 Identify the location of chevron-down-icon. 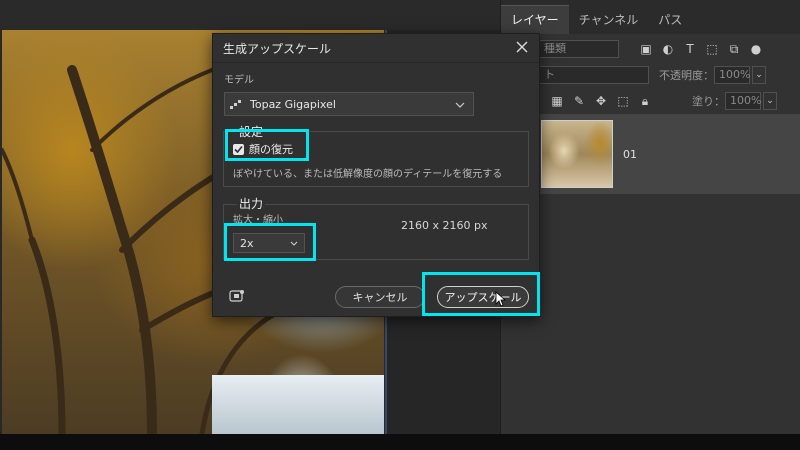
(460, 105).